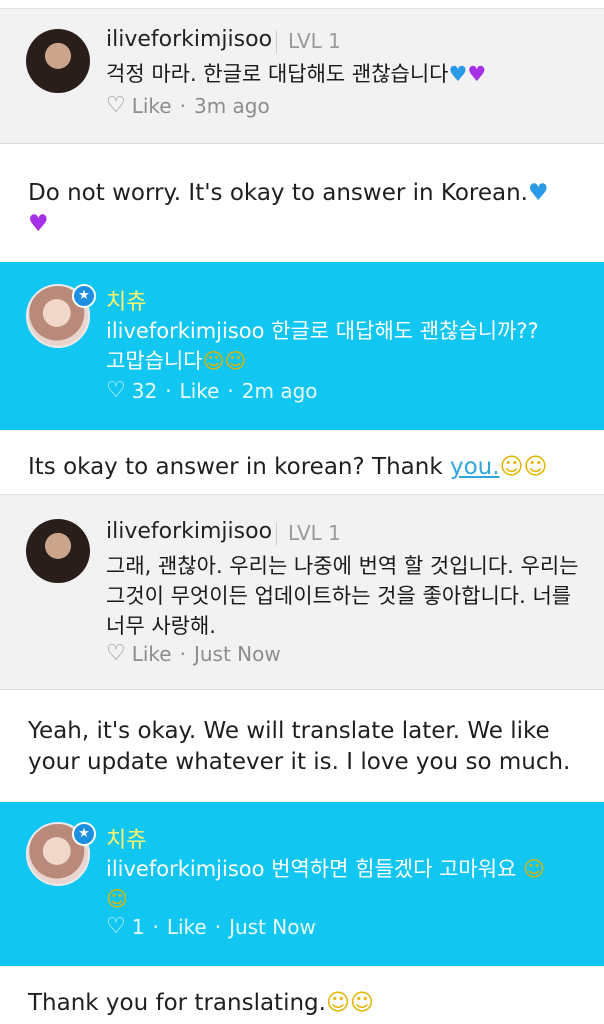 The image size is (604, 1024). What do you see at coordinates (154, 361) in the screenshot?
I see `comment-text-line2: 고맙습니다` at bounding box center [154, 361].